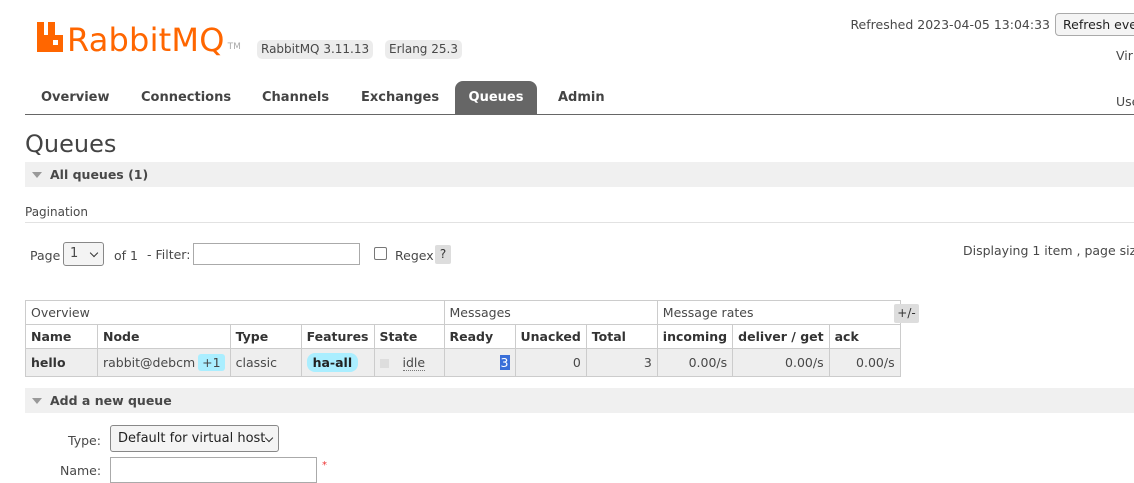  I want to click on logo-trademark: TM, so click(234, 47).